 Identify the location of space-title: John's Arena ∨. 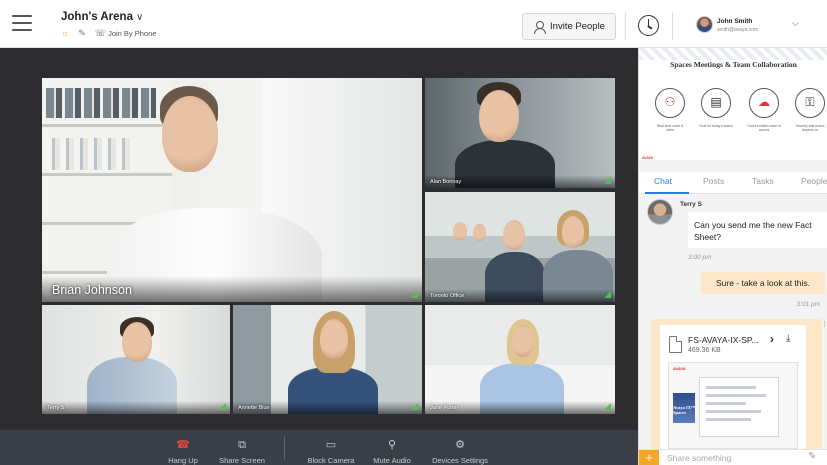
(102, 17).